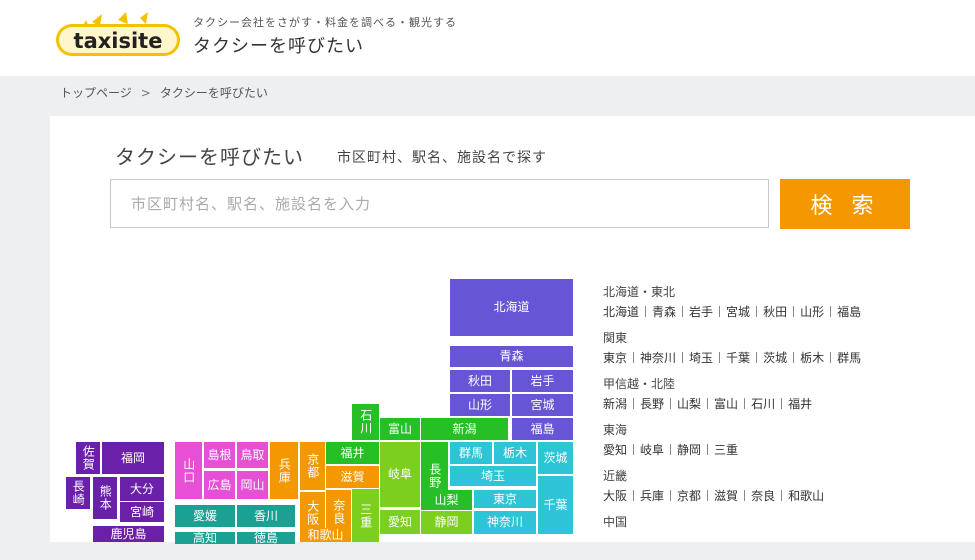 The height and width of the screenshot is (560, 975). What do you see at coordinates (621, 312) in the screenshot?
I see `prefecture-link: 北海道` at bounding box center [621, 312].